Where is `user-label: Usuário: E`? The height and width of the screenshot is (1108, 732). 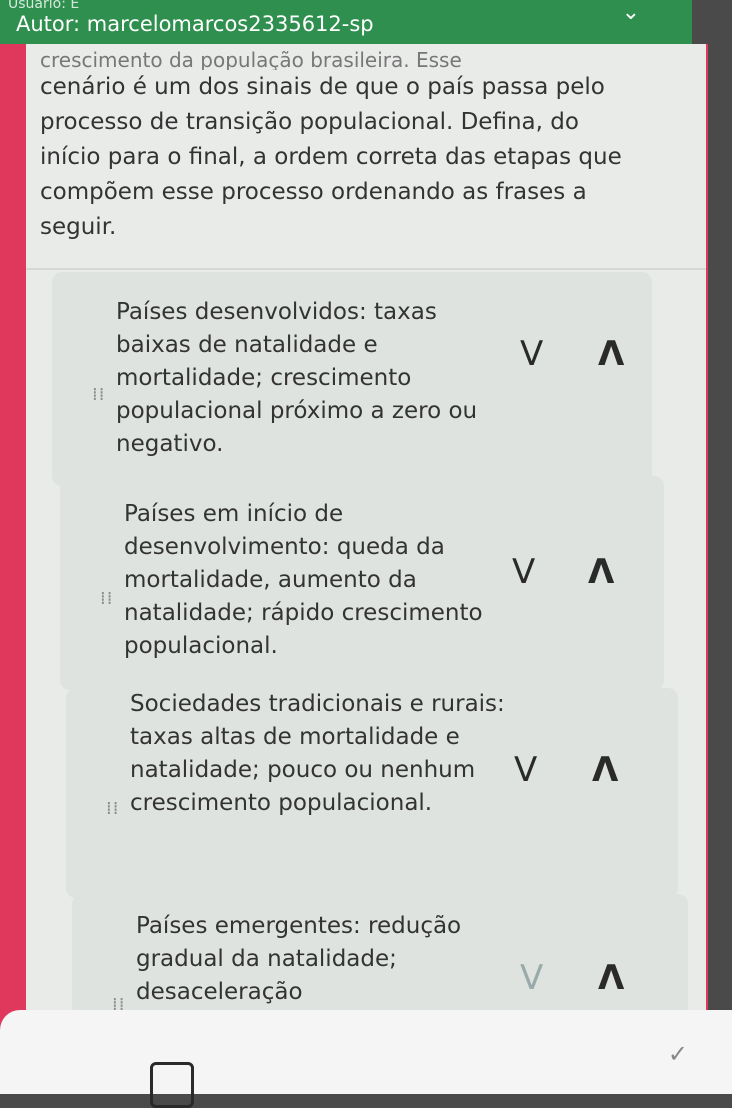 user-label: Usuário: E is located at coordinates (44, 6).